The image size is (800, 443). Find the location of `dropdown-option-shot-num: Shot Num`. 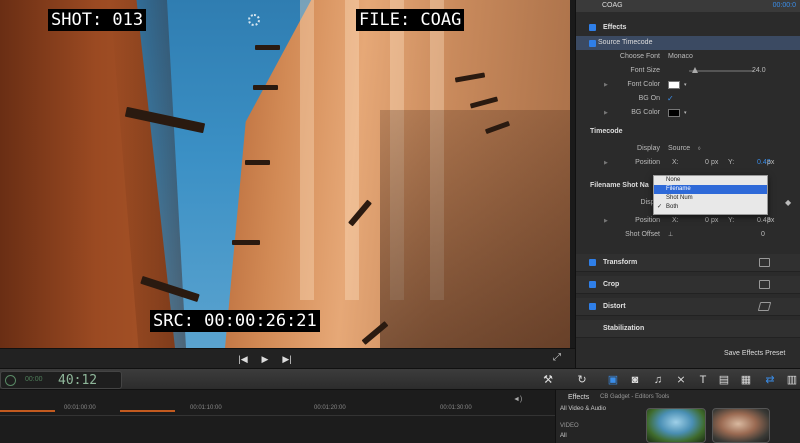

dropdown-option-shot-num: Shot Num is located at coordinates (710, 198).